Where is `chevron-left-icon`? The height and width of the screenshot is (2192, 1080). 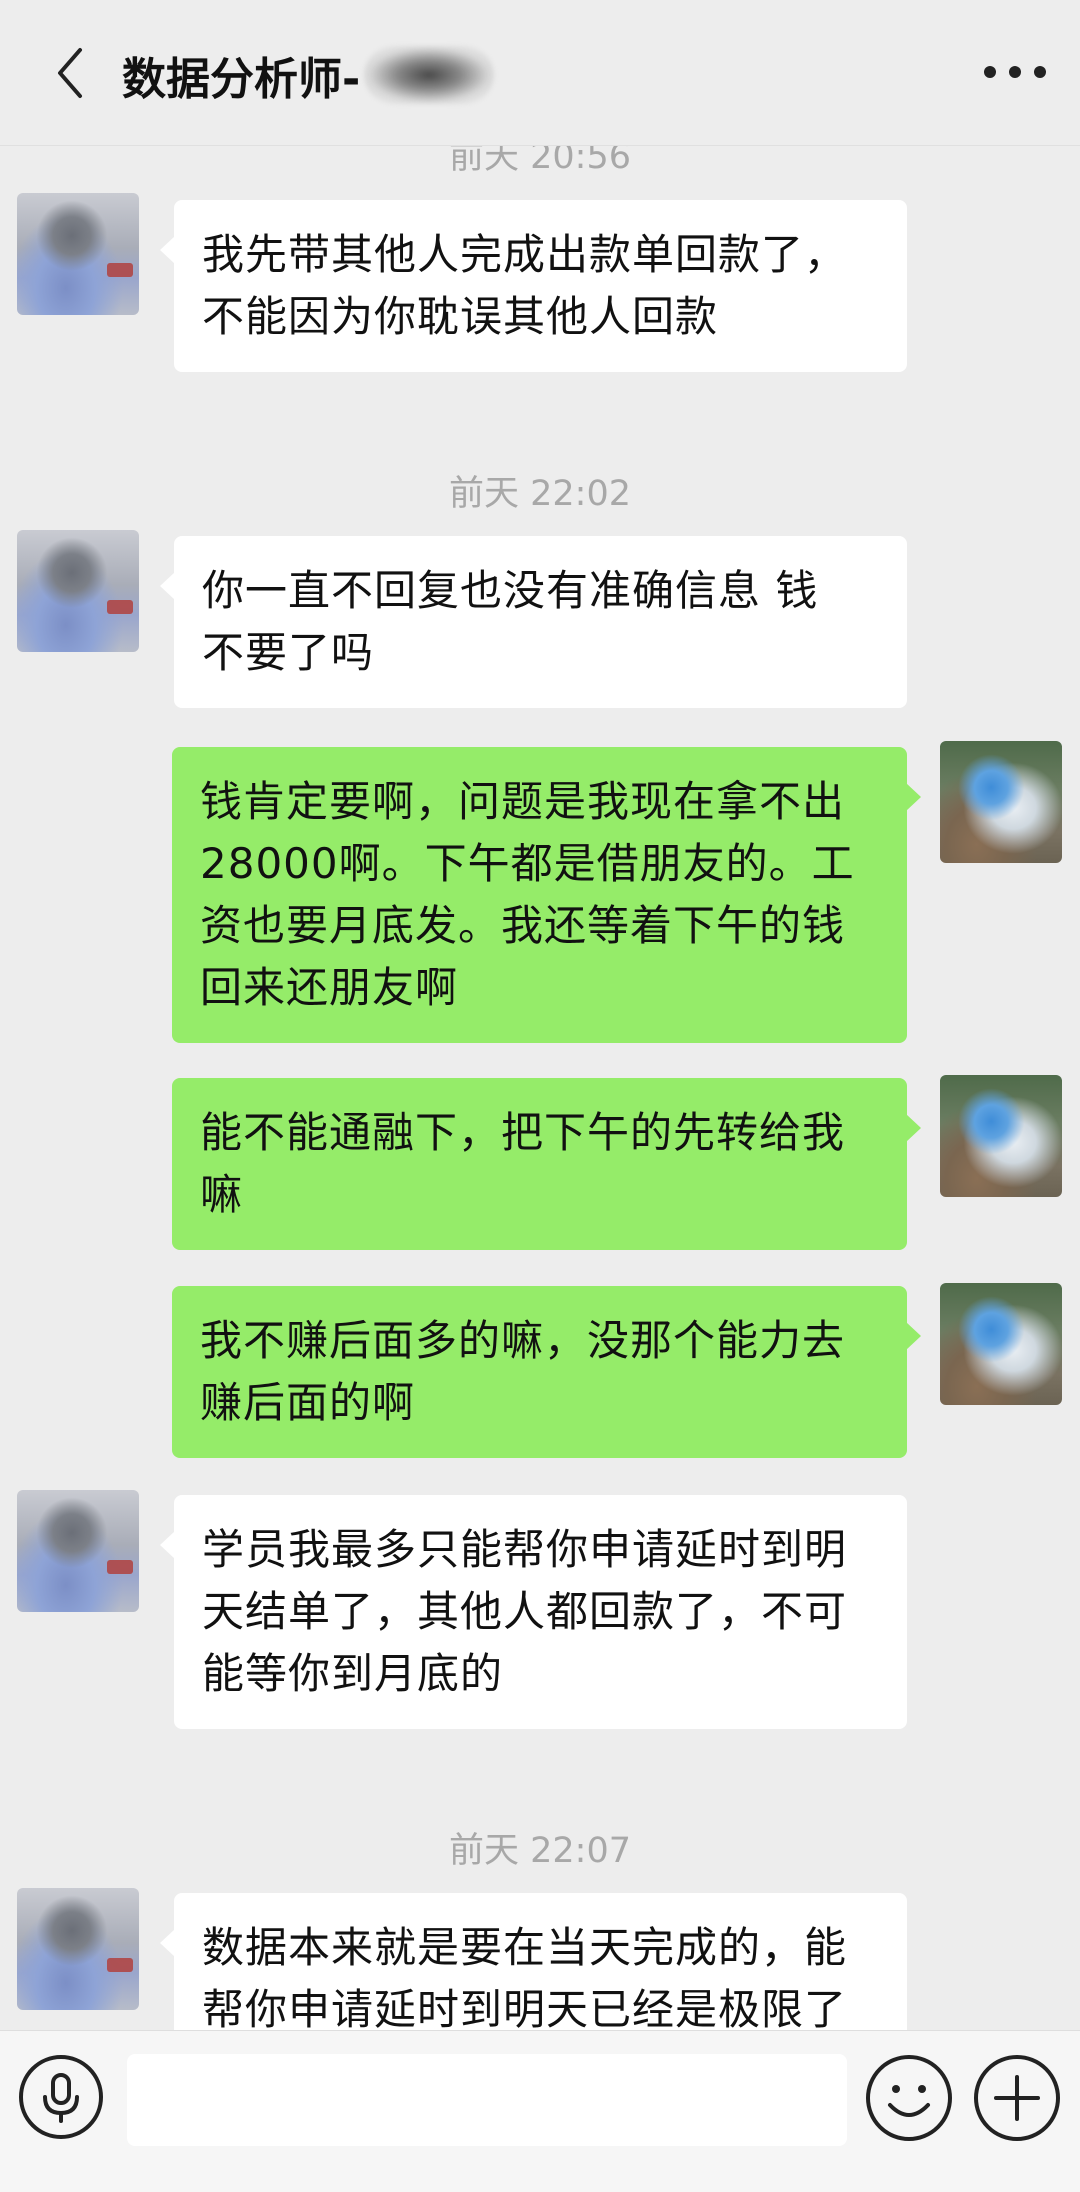 chevron-left-icon is located at coordinates (70, 73).